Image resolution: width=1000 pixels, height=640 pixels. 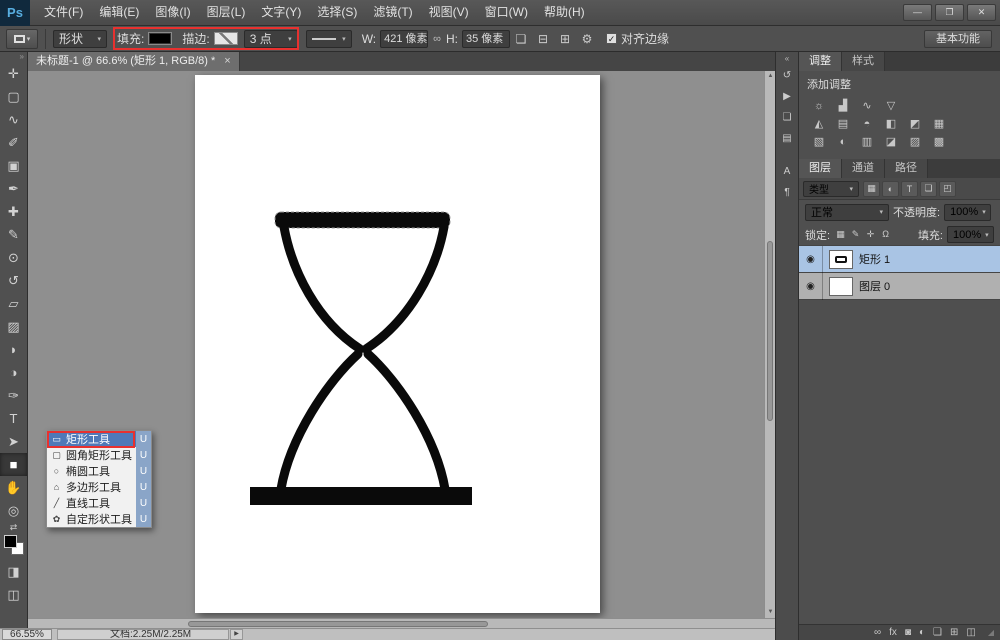 I want to click on quick-mask-button: ◨, so click(x=13, y=571).